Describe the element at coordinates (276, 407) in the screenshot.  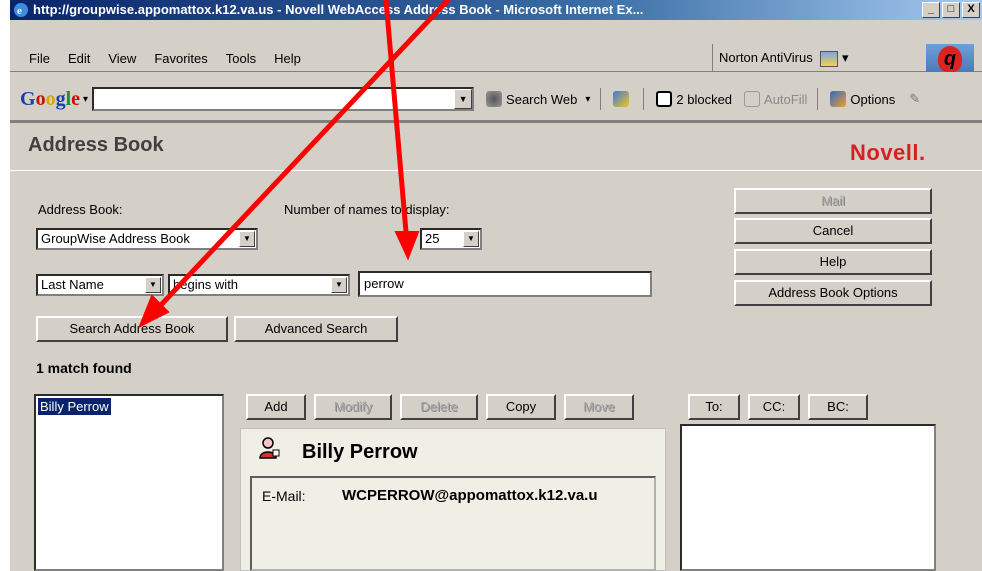
I see `add-button: Add` at that location.